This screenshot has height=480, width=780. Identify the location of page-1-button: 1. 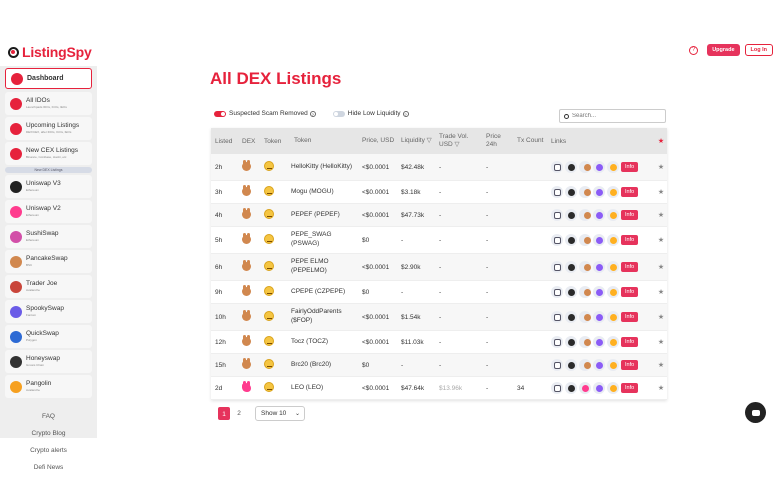
(224, 413).